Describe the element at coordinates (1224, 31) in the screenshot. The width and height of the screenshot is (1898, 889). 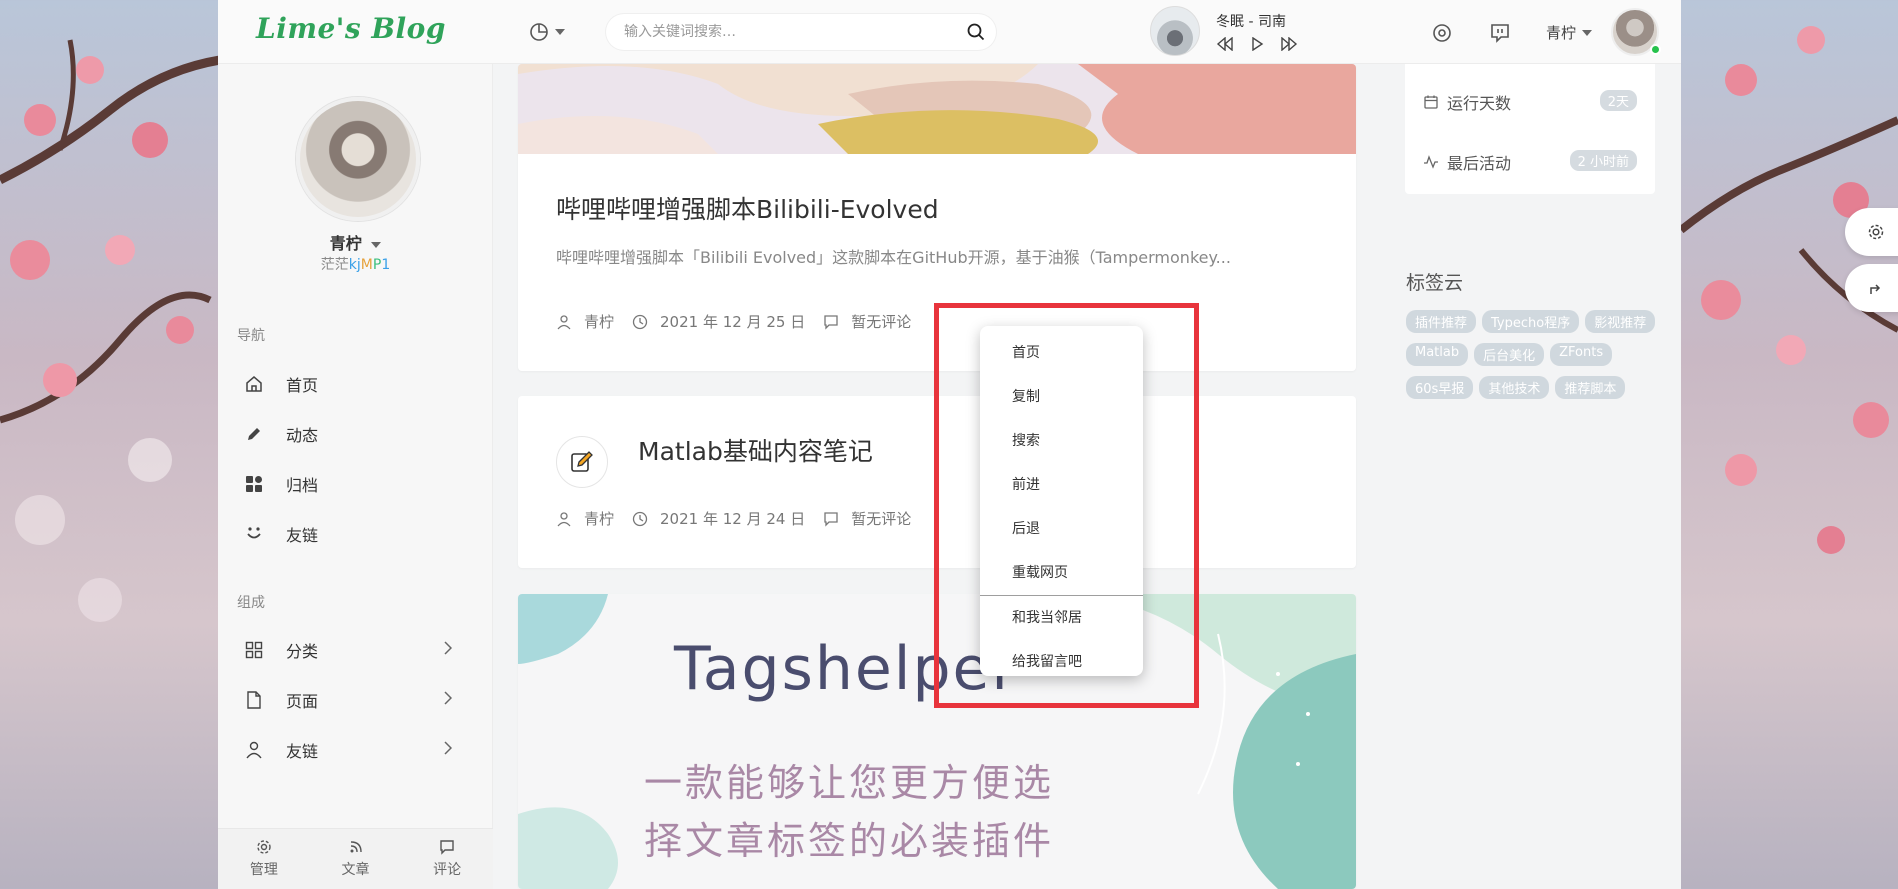
I see `music-player: 冬眠 - 司南` at that location.